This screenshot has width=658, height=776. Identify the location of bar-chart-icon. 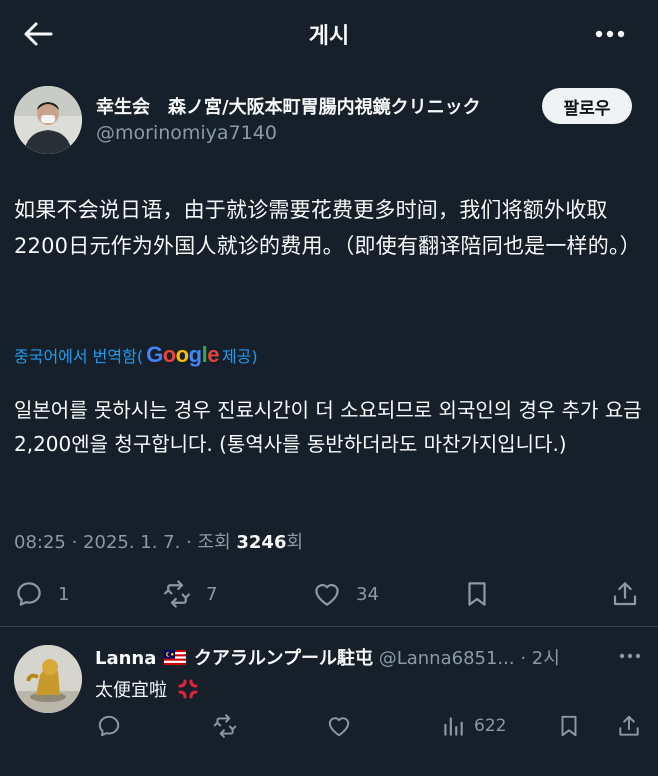
(453, 726).